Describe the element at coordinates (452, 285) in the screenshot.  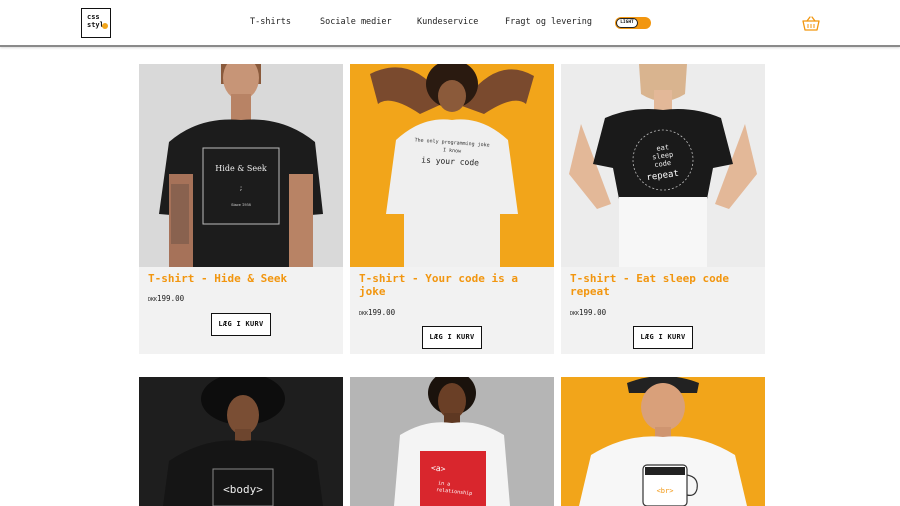
I see `product-title: T-shirt - Your code is a joke` at that location.